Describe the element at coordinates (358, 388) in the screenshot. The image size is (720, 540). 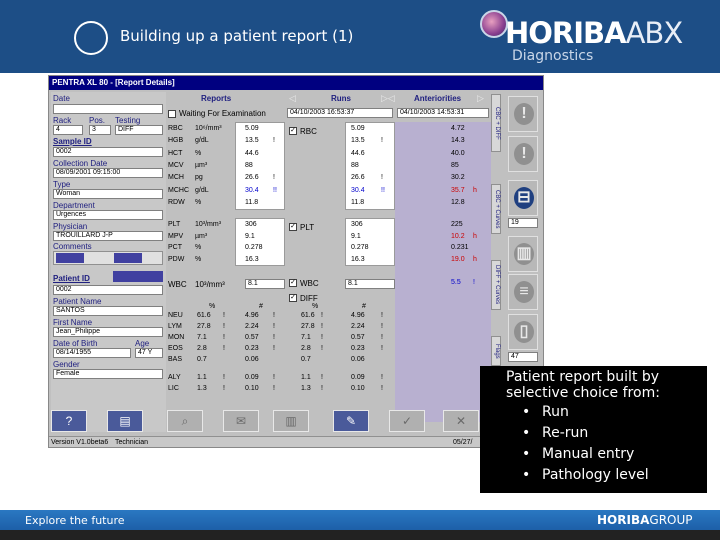
I see `run-diff-abs: 0.10` at that location.